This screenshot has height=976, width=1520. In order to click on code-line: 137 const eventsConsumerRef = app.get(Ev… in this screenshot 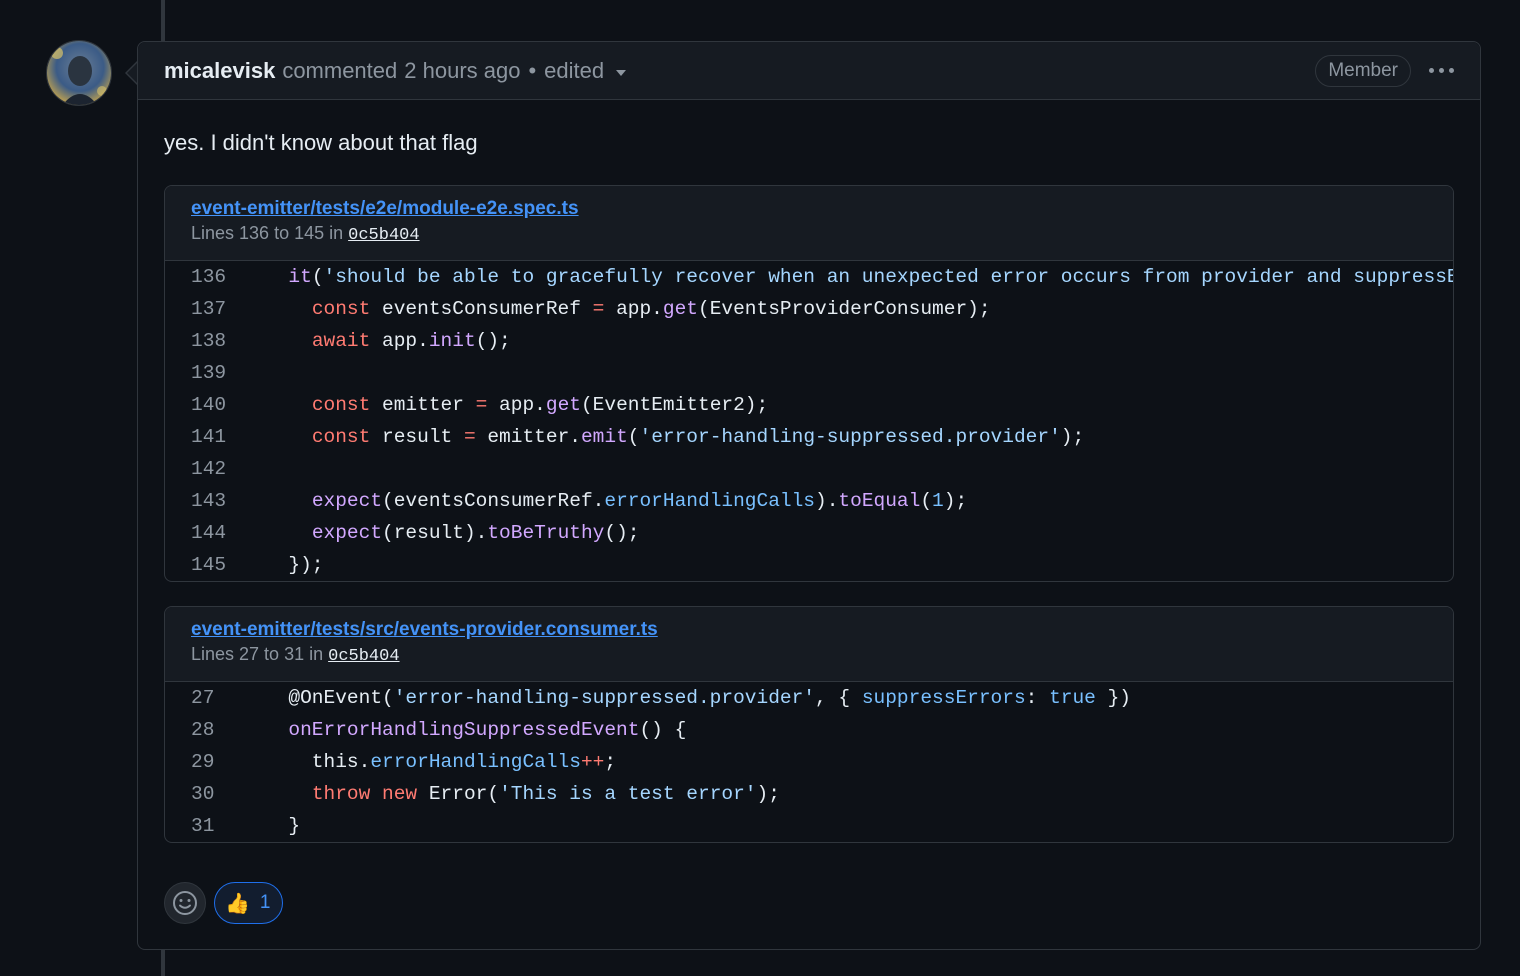, I will do `click(809, 309)`.